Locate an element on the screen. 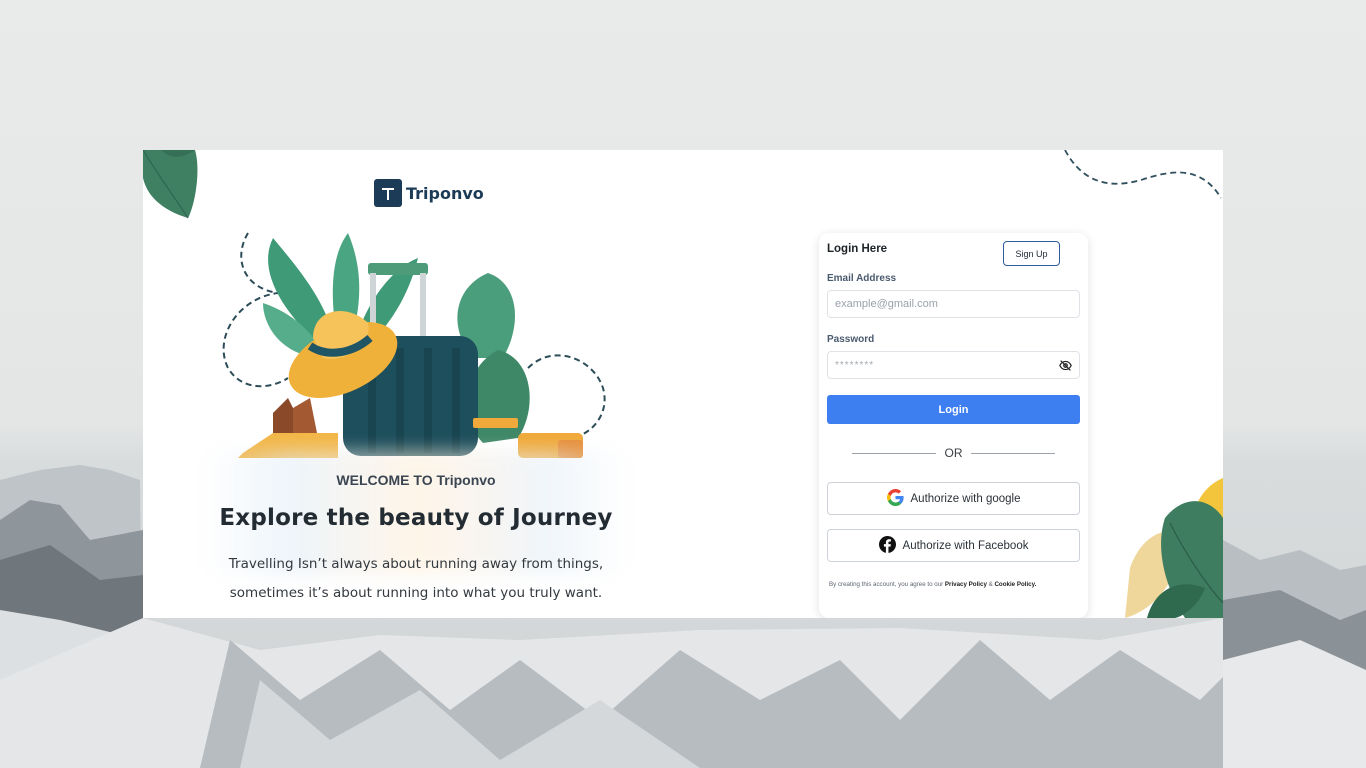 The height and width of the screenshot is (768, 1366). password-field: ******** is located at coordinates (953, 365).